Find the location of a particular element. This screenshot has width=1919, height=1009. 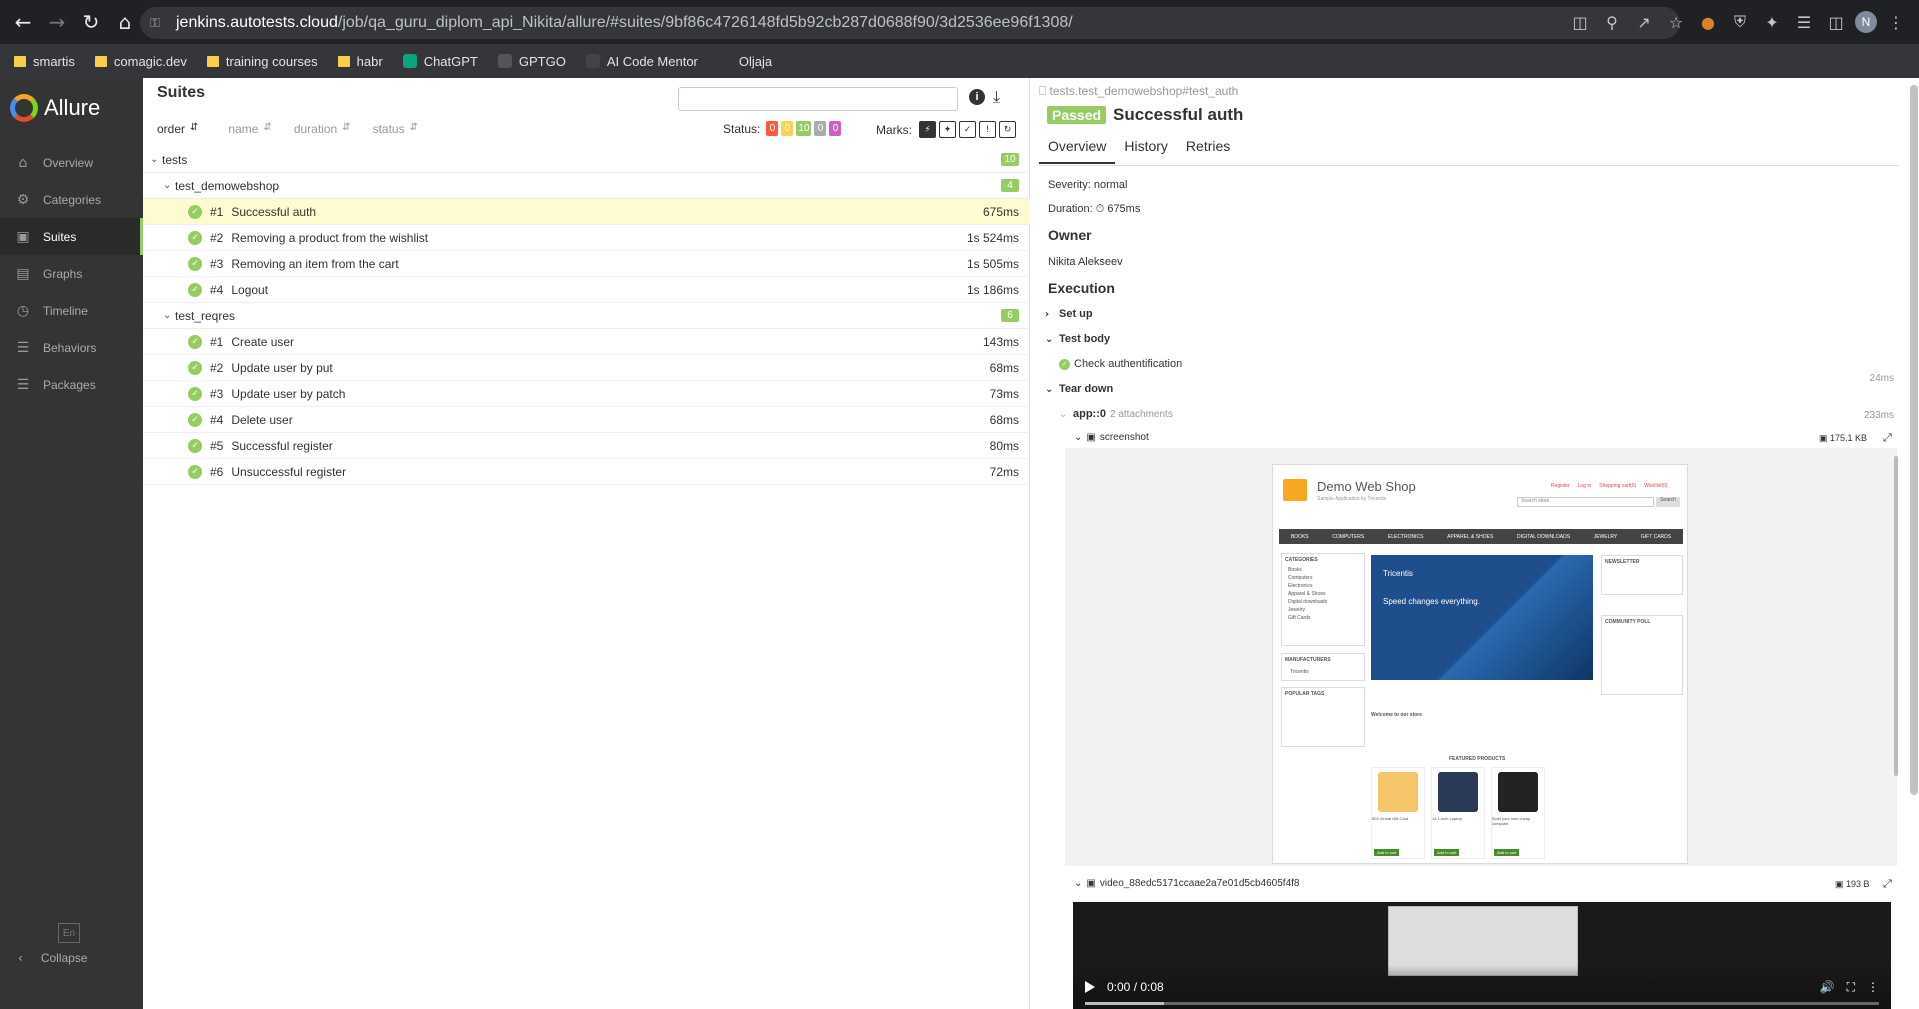

sidebar-item-packages: ☰ Packages is located at coordinates (71, 384).